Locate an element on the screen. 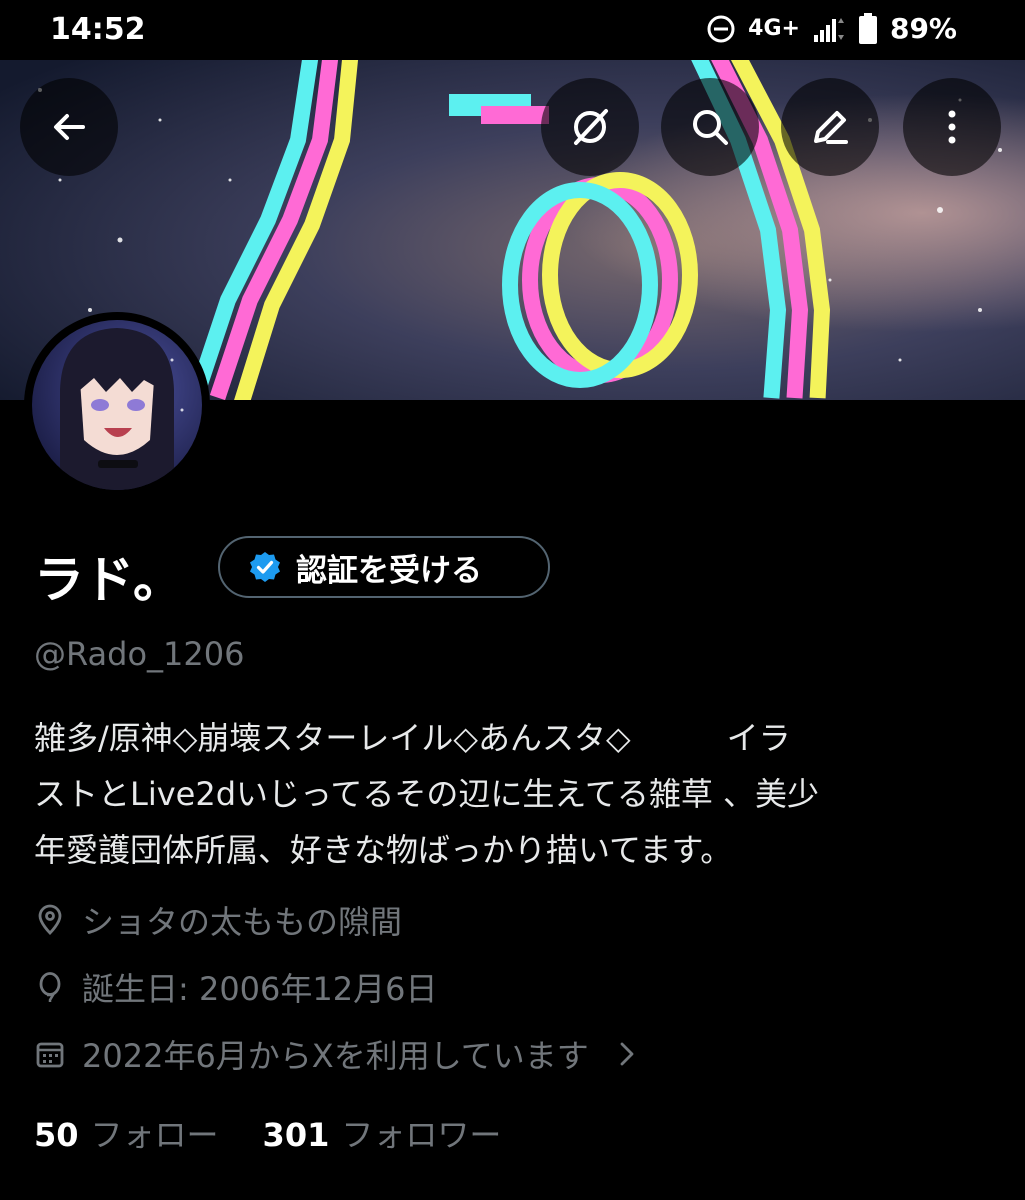  status-bar: 14:52 4G+ 89% is located at coordinates (512, 30).